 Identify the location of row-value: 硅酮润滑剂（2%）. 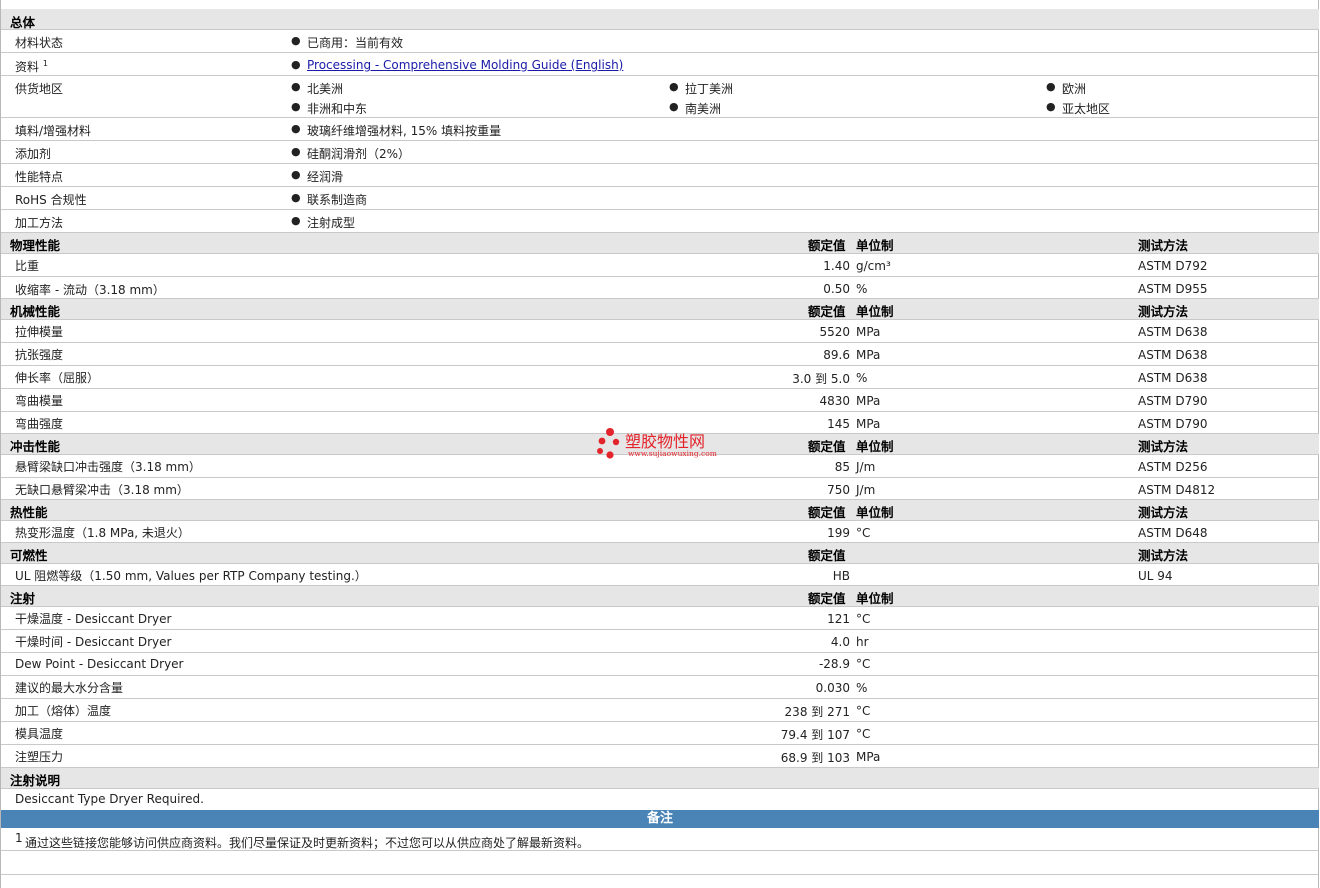
(359, 154).